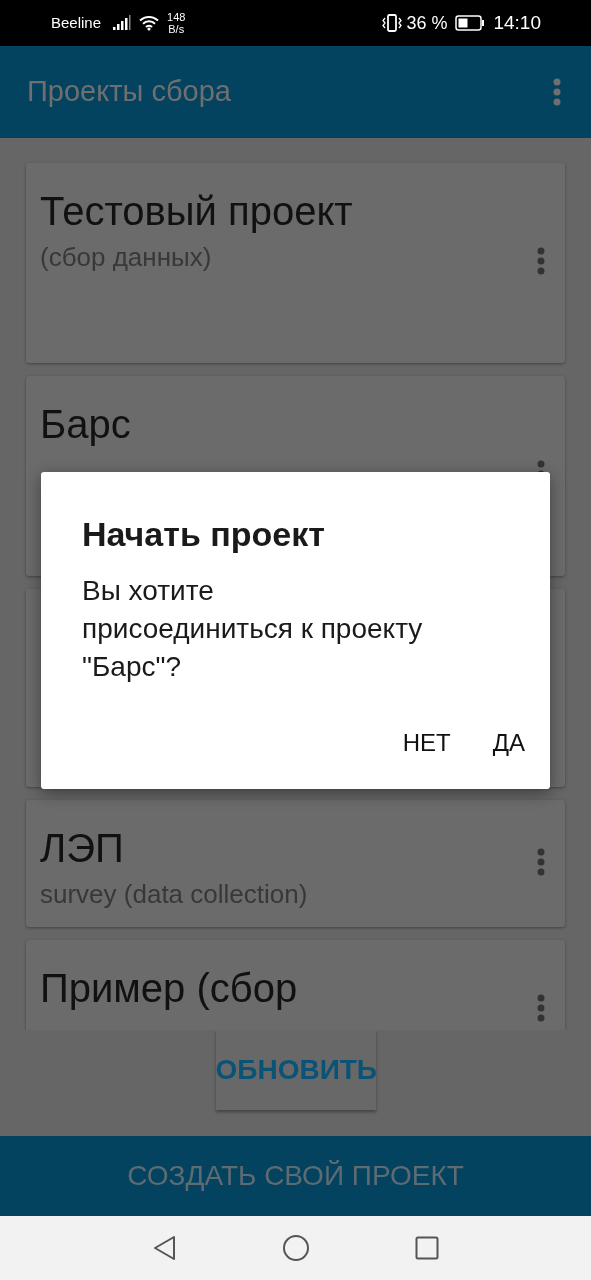 This screenshot has height=1280, width=591. Describe the element at coordinates (253, 629) in the screenshot. I see `dialog-message: Вы хотите присоединиться к проекту "Барс"?` at that location.